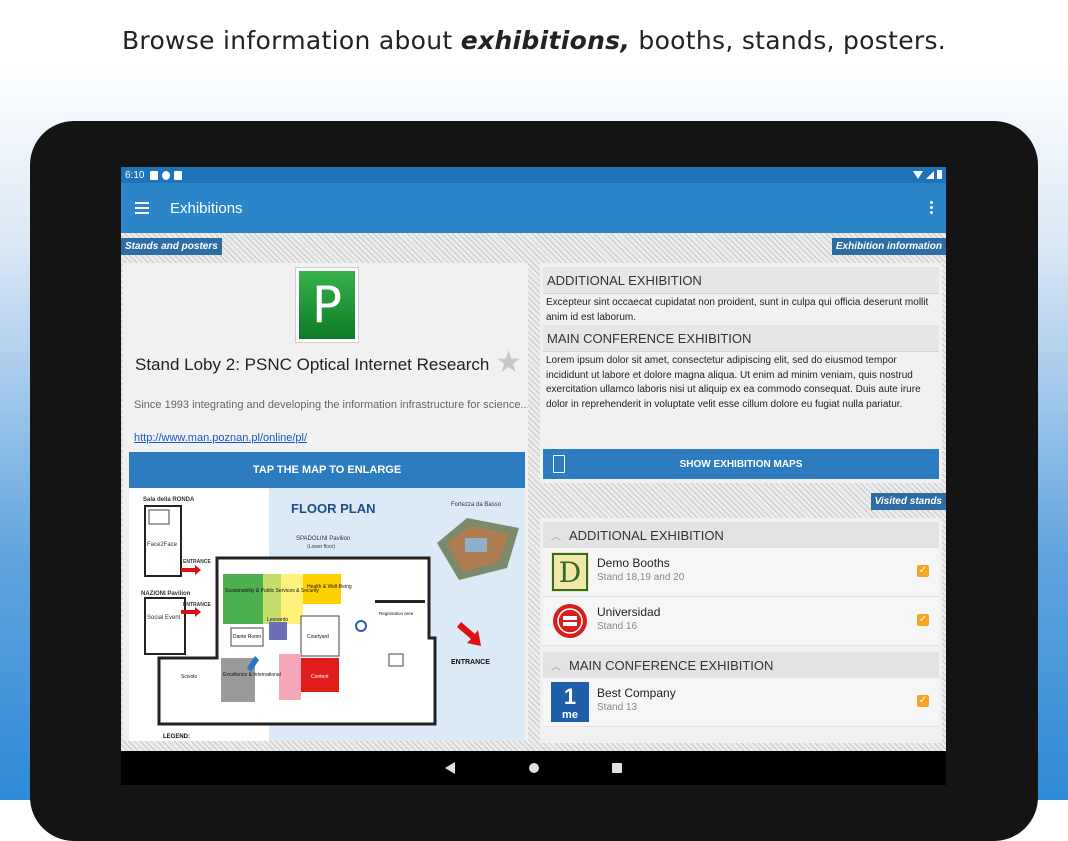 The height and width of the screenshot is (841, 1068). I want to click on demo-booths-logo-icon: D, so click(570, 572).